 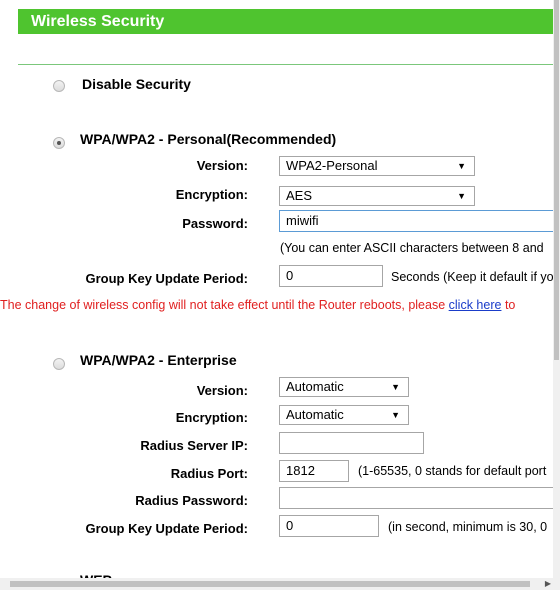 What do you see at coordinates (222, 390) in the screenshot?
I see `ent-version-label: Version:` at bounding box center [222, 390].